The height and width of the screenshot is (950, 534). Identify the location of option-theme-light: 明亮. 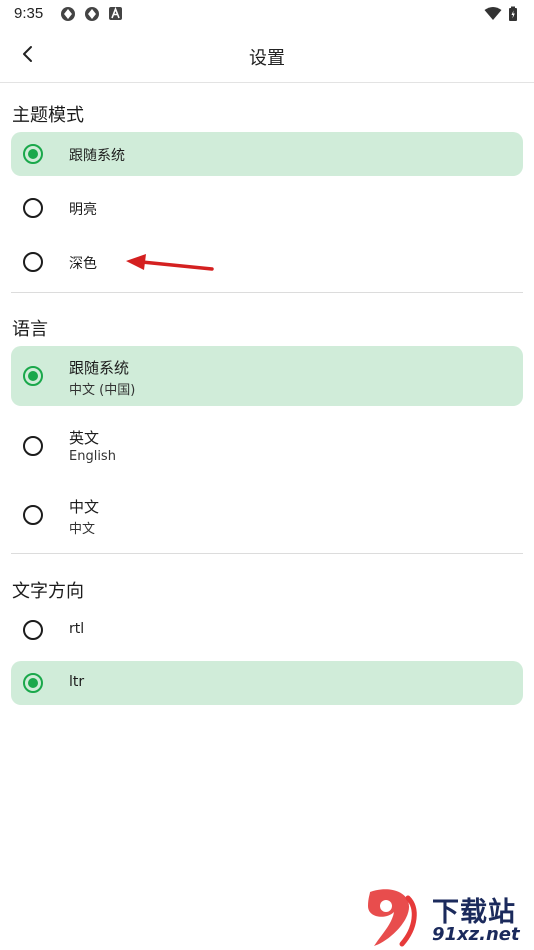
(267, 208).